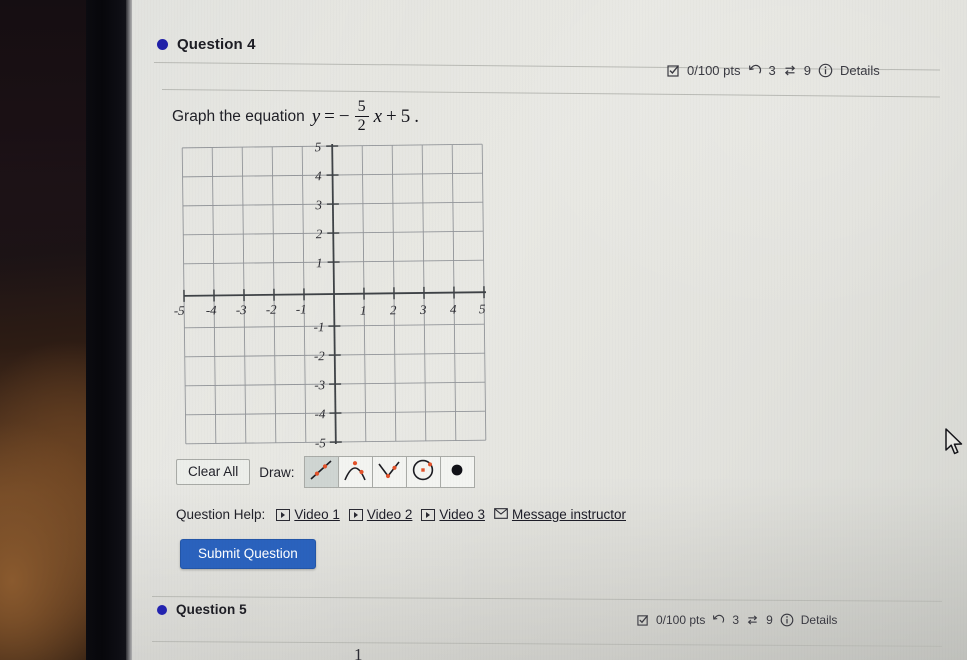  I want to click on video-1-link: Video 1, so click(308, 514).